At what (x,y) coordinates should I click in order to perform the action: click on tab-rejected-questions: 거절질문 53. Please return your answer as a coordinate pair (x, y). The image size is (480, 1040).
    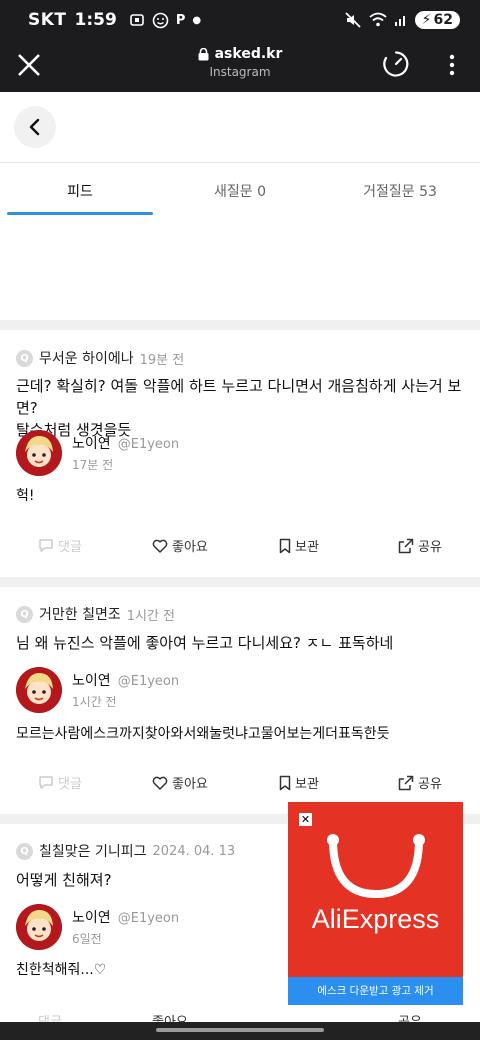
    Looking at the image, I should click on (400, 190).